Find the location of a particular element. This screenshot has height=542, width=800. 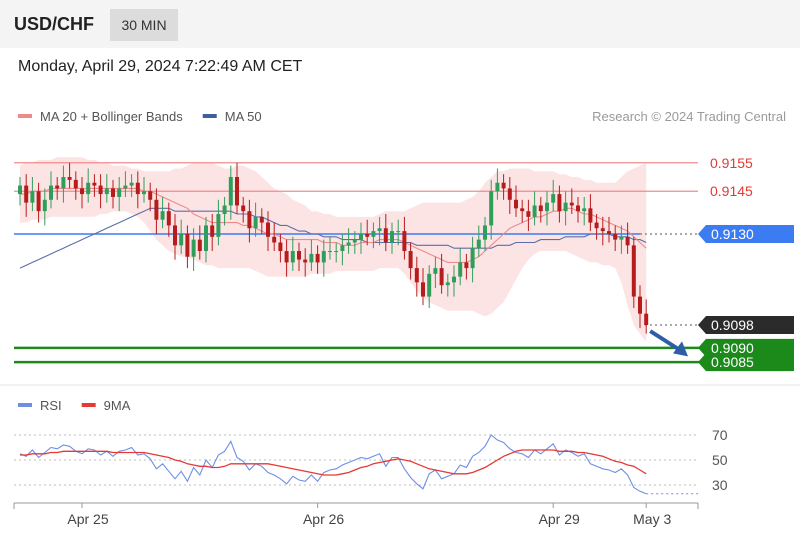

level-label-0.9085: 0.9085 is located at coordinates (732, 362).